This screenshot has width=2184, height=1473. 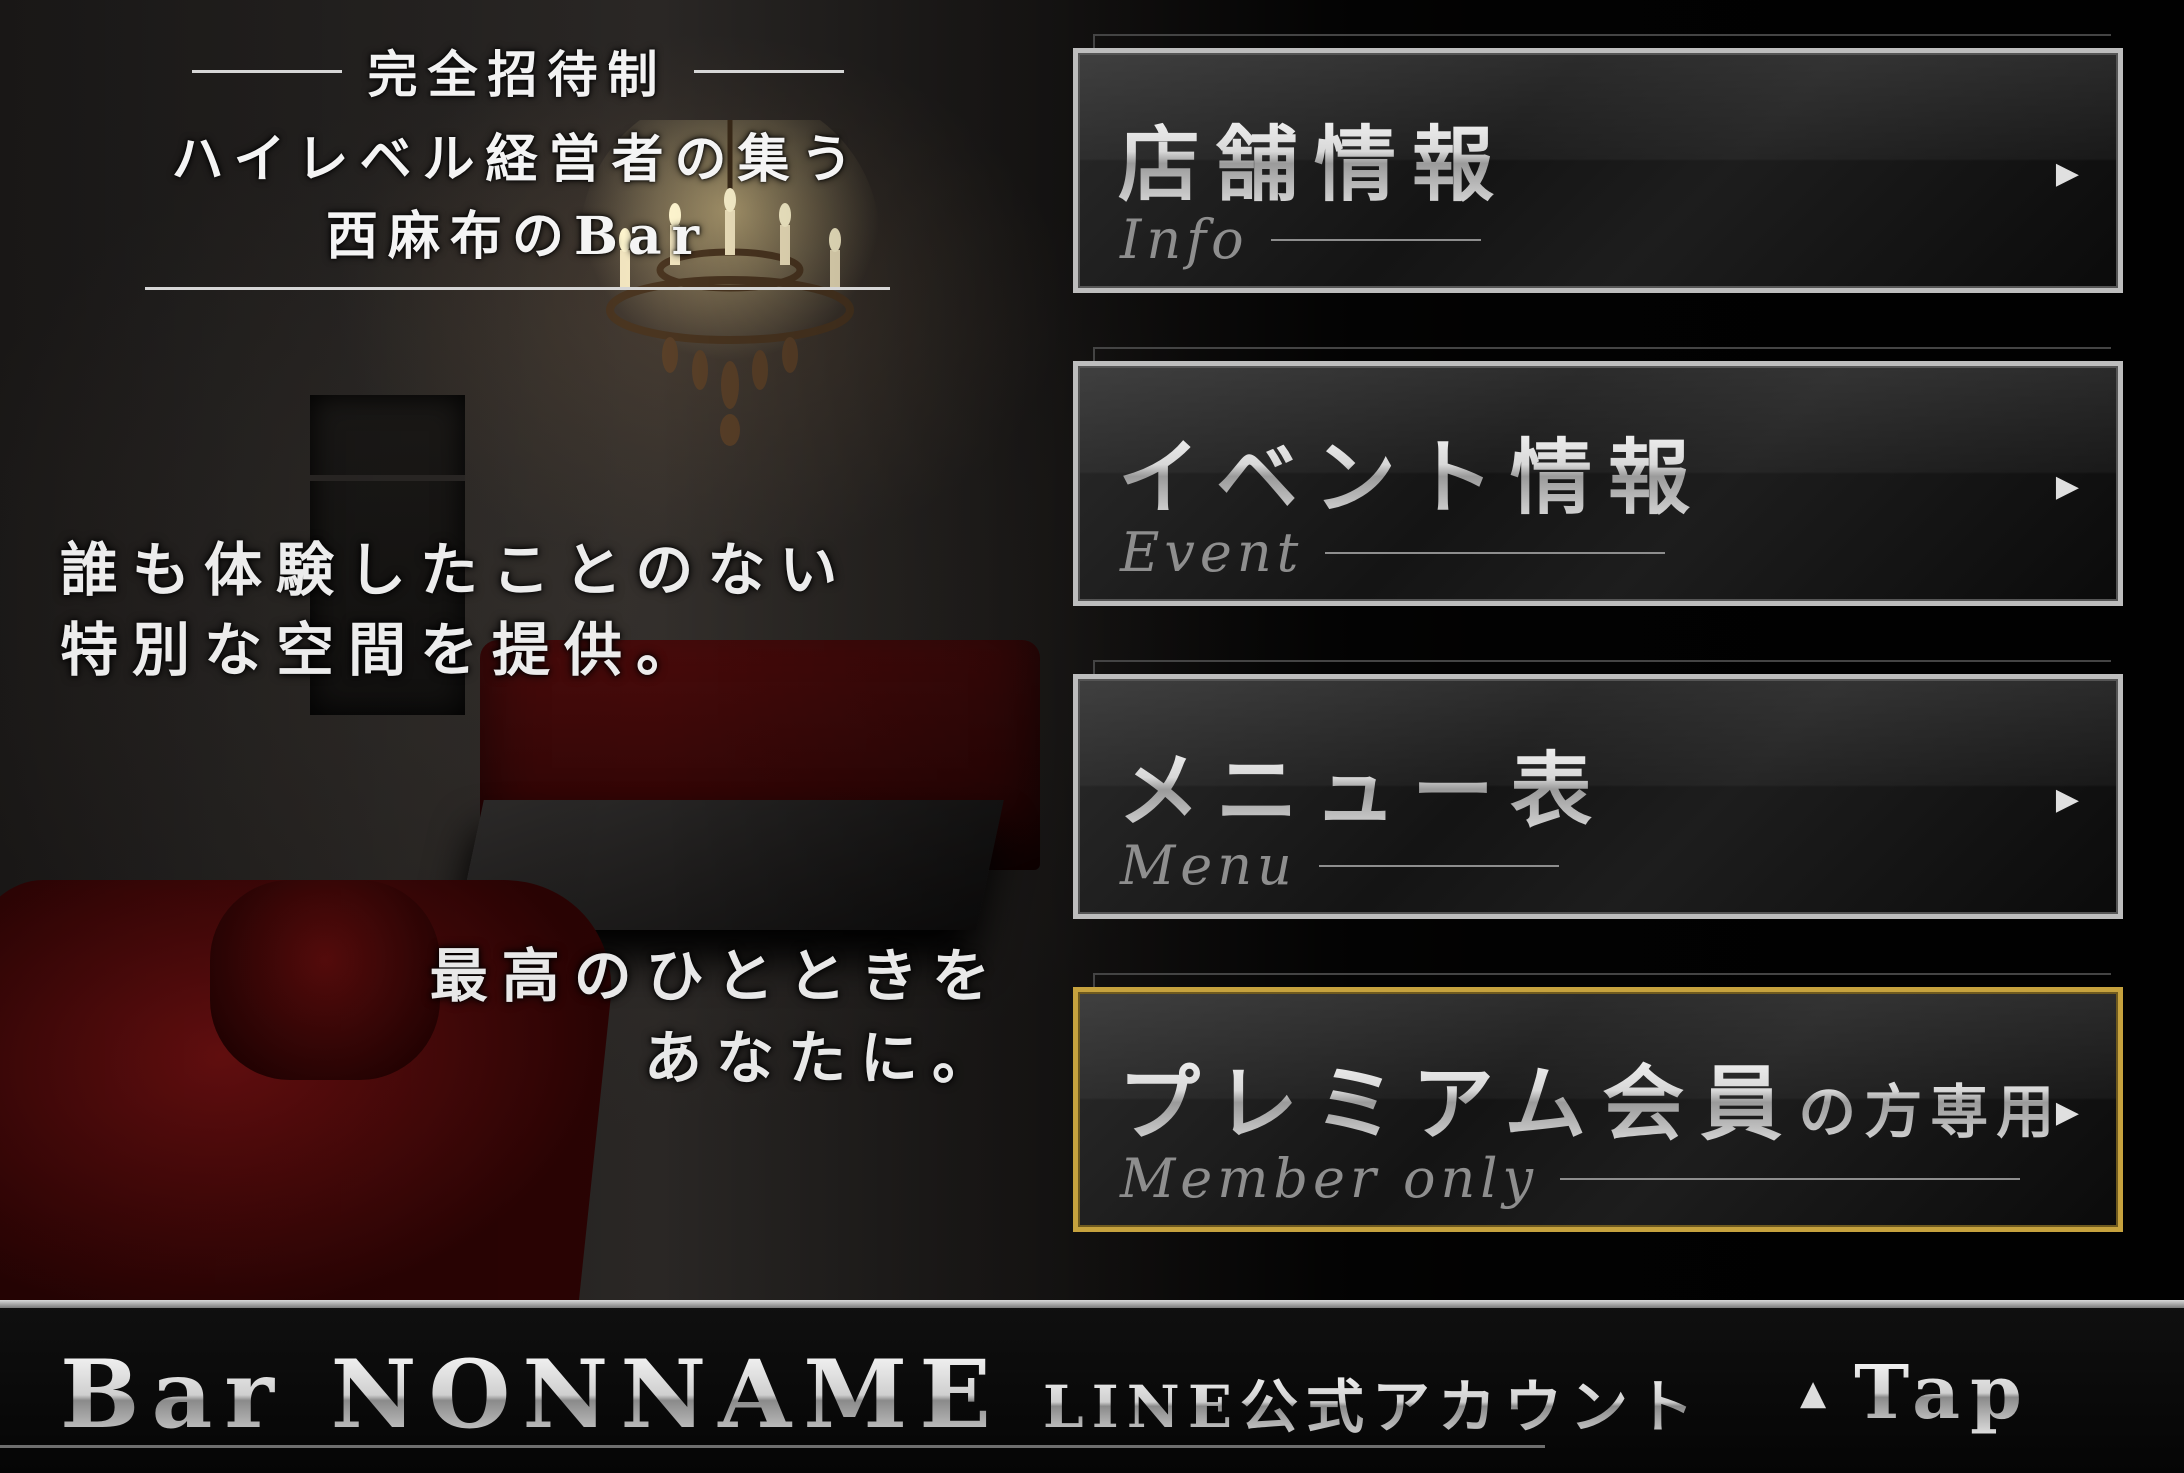 I want to click on event-button-label: イベント情報, so click(x=1412, y=470).